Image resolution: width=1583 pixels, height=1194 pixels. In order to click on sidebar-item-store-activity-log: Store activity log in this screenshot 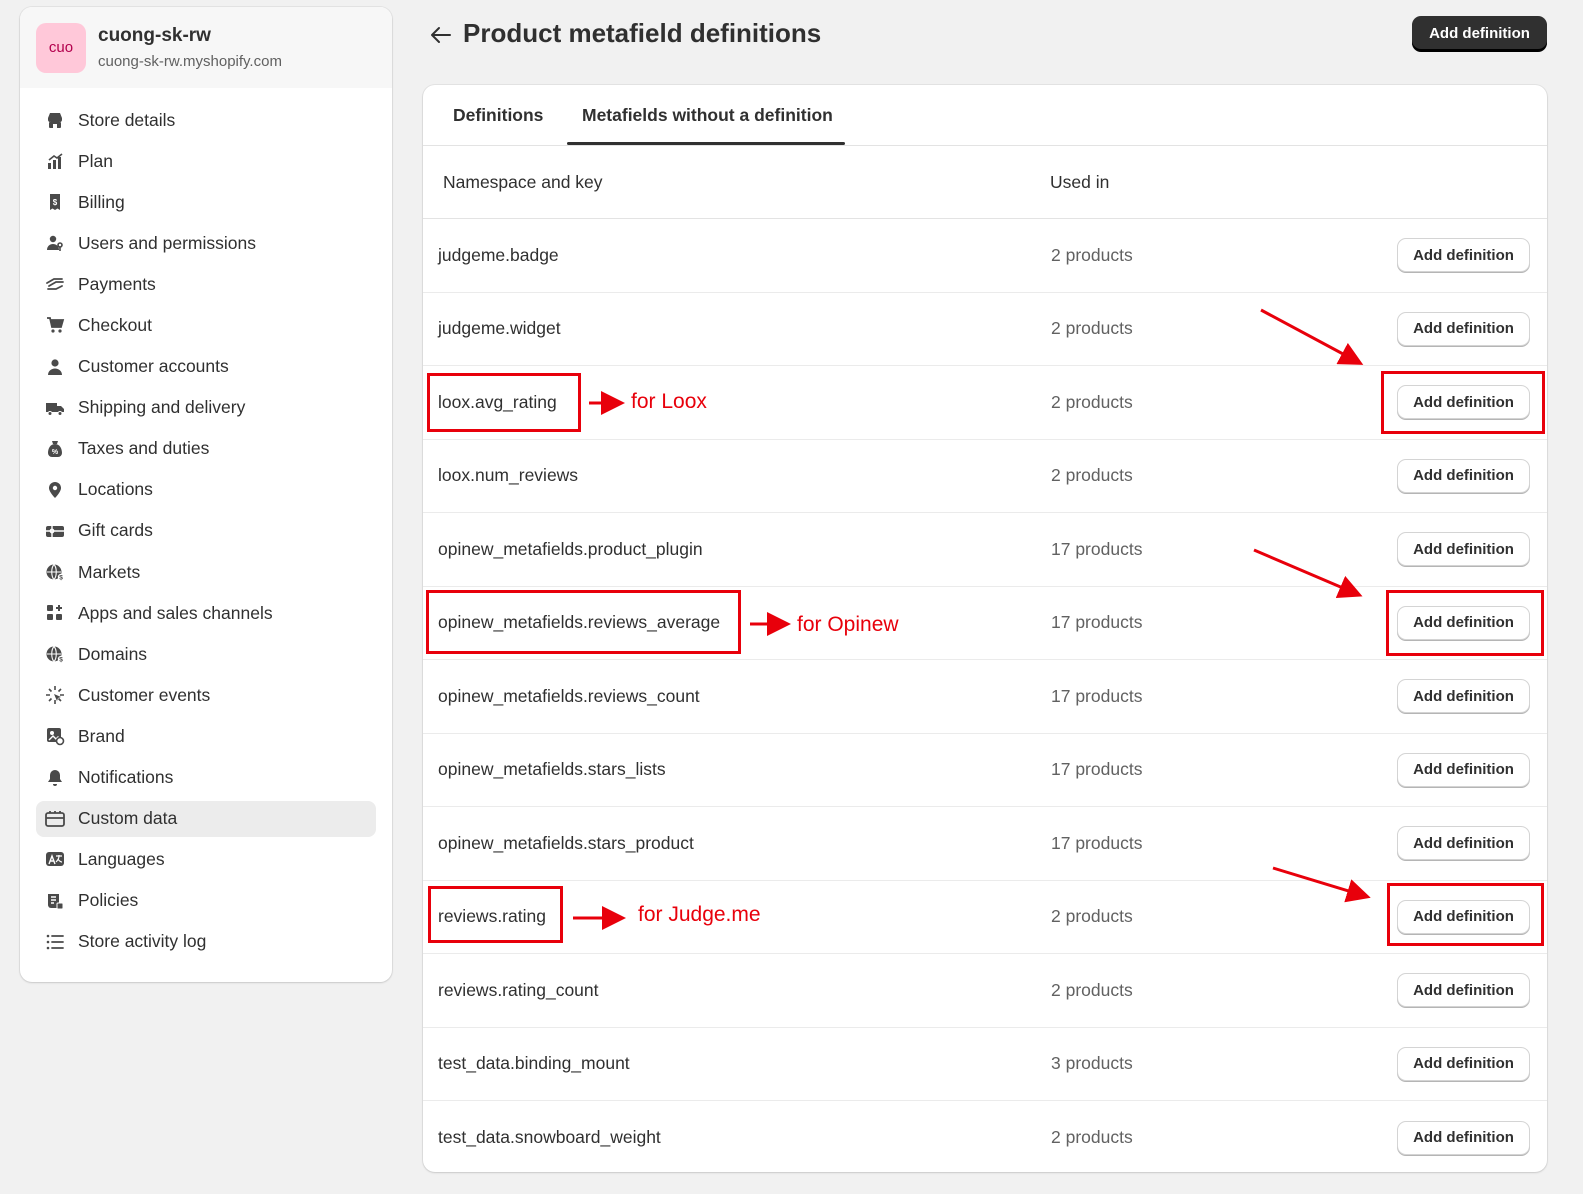, I will do `click(206, 942)`.